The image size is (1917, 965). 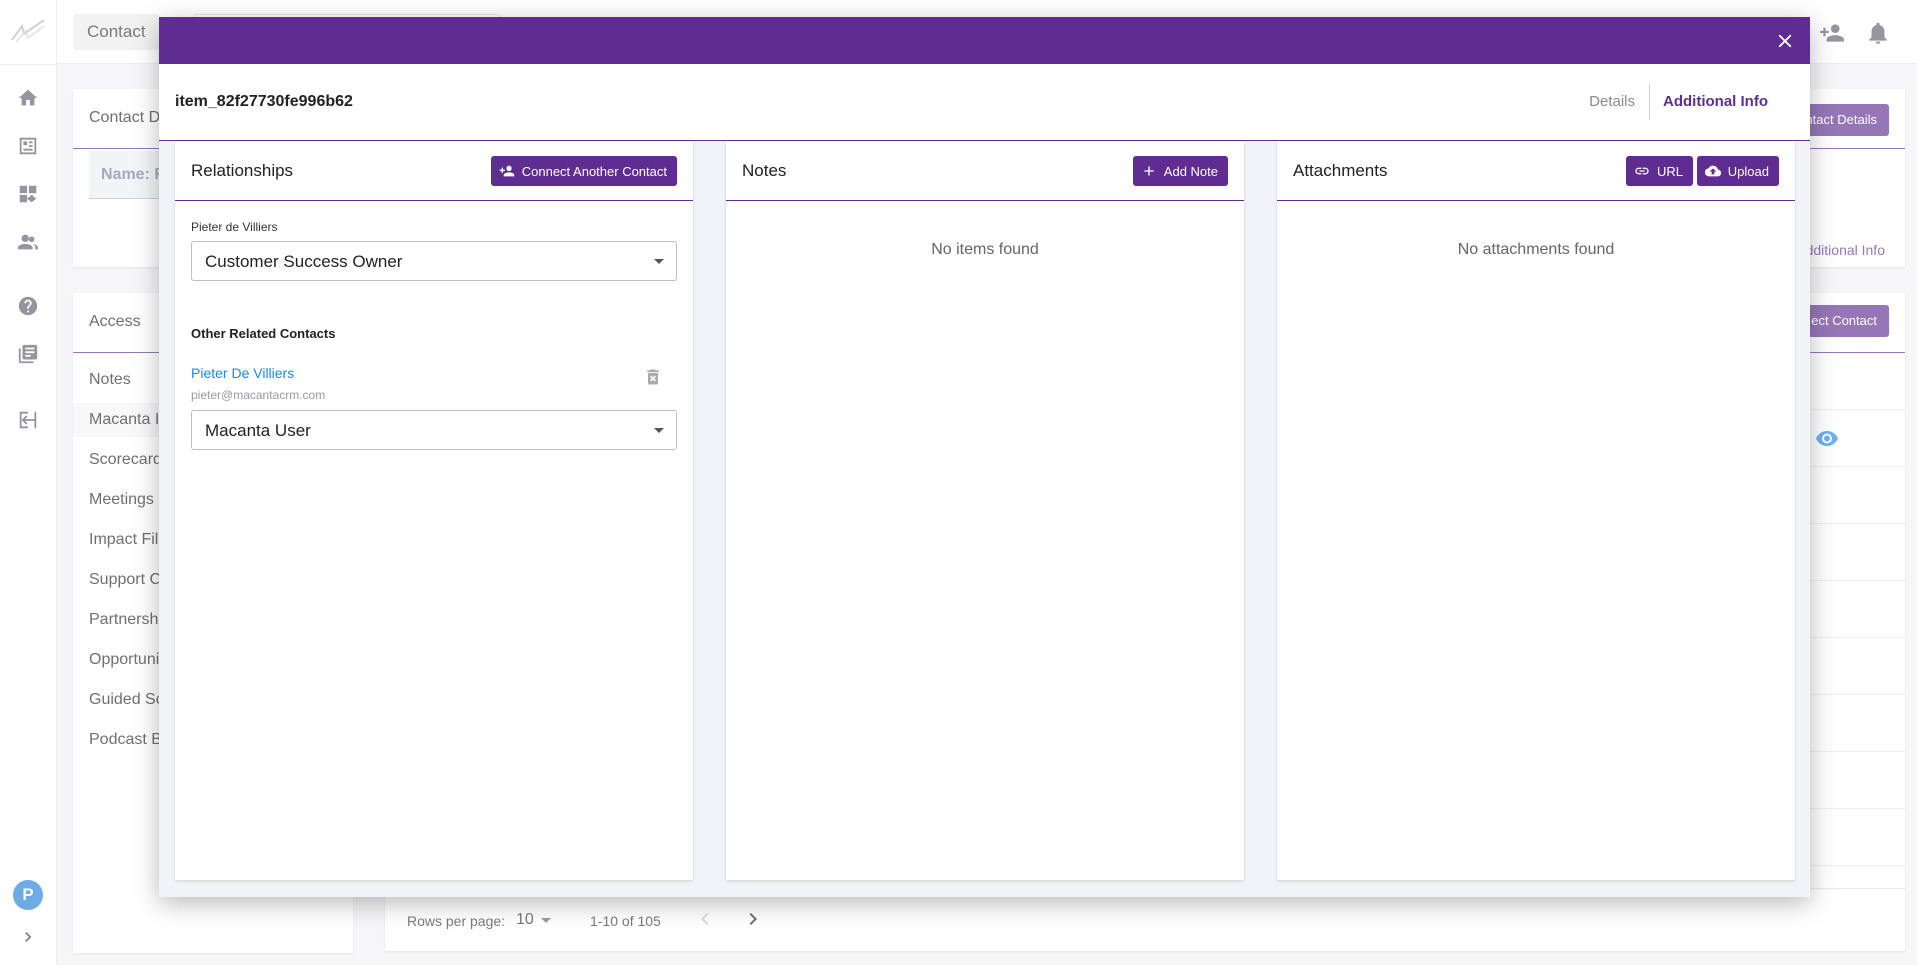 What do you see at coordinates (263, 333) in the screenshot?
I see `other-related-contacts-heading: Other Related Contacts` at bounding box center [263, 333].